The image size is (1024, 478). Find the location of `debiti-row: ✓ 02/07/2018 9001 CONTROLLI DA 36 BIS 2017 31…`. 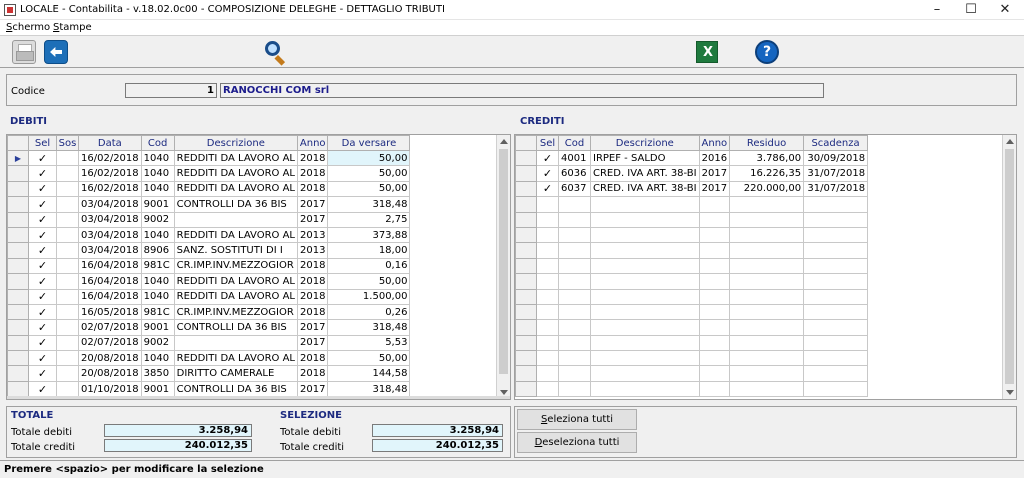

debiti-row: ✓ 02/07/2018 9001 CONTROLLI DA 36 BIS 2017 31… is located at coordinates (209, 327).